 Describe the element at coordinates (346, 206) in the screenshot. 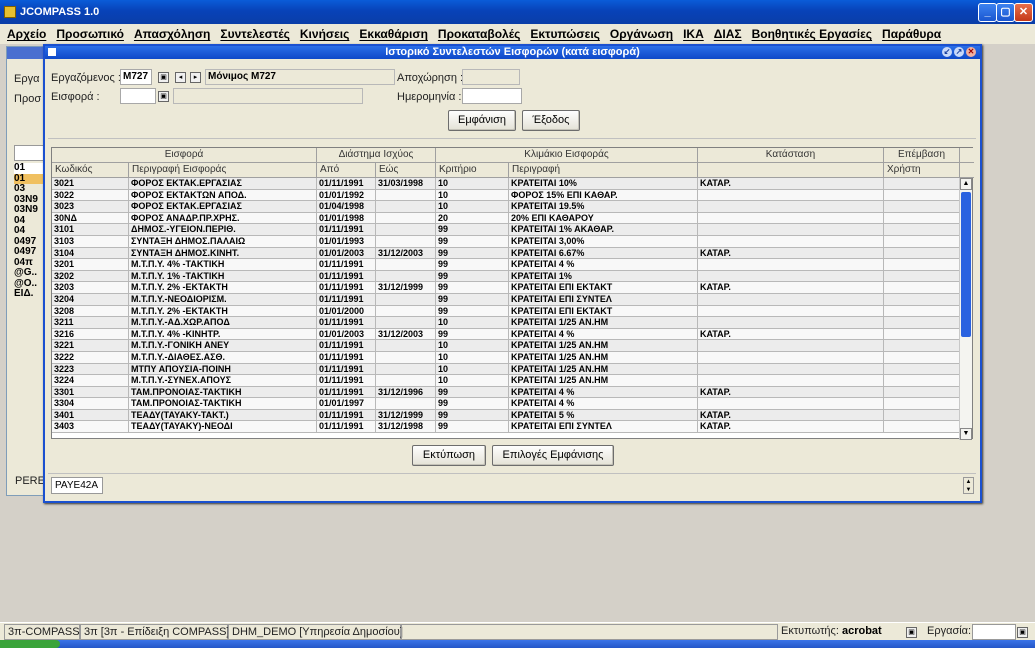

I see `cell-from: 01/04/1998` at that location.